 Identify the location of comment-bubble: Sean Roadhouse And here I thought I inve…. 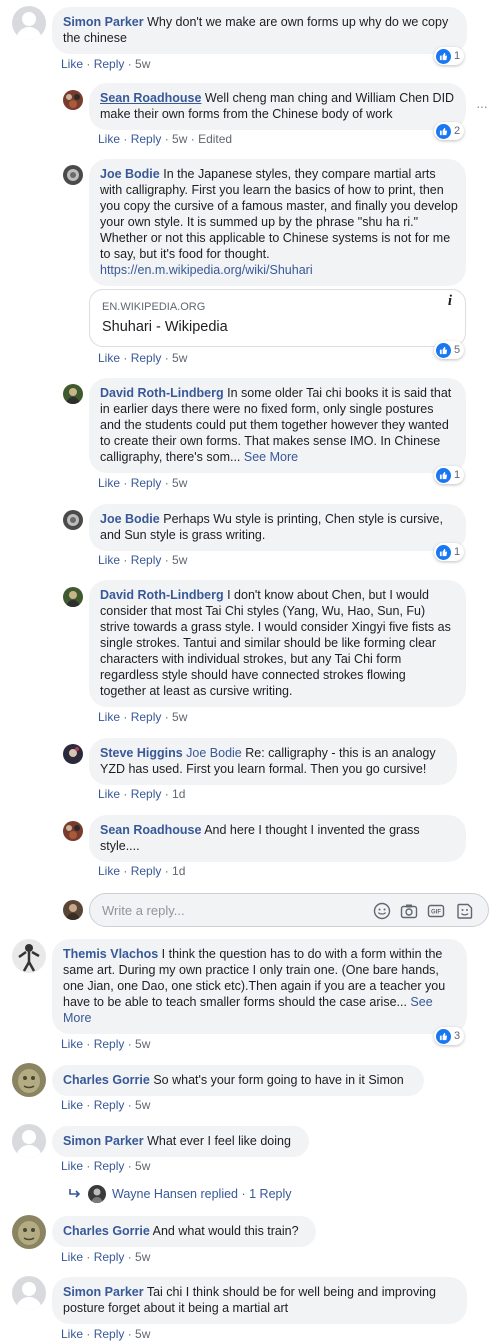
(277, 838).